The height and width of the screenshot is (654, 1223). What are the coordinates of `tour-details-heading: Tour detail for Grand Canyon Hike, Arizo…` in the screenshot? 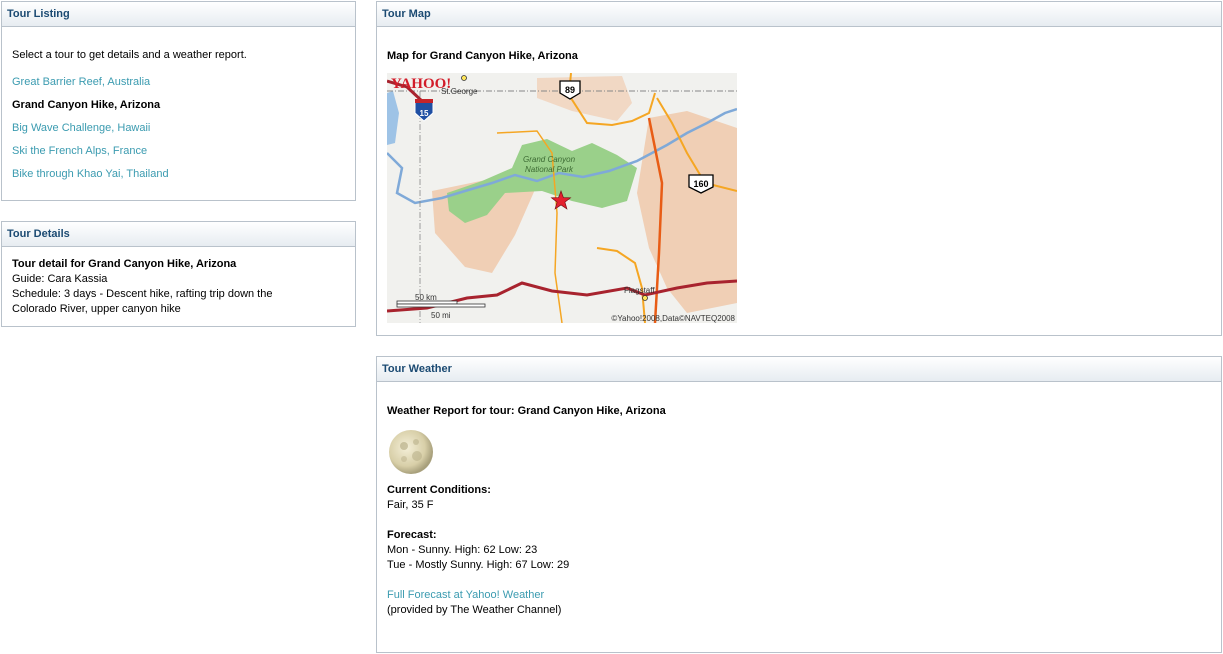 It's located at (124, 264).